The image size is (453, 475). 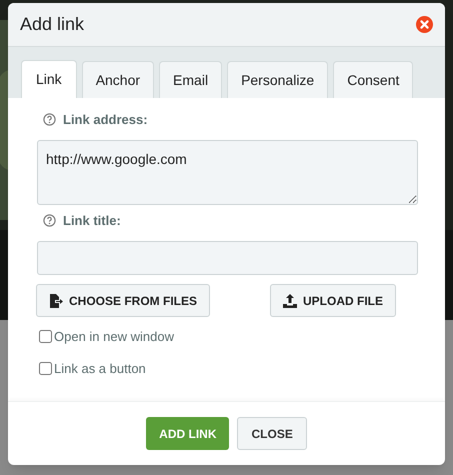 What do you see at coordinates (227, 172) in the screenshot?
I see `link-address-field: http://www.google.com` at bounding box center [227, 172].